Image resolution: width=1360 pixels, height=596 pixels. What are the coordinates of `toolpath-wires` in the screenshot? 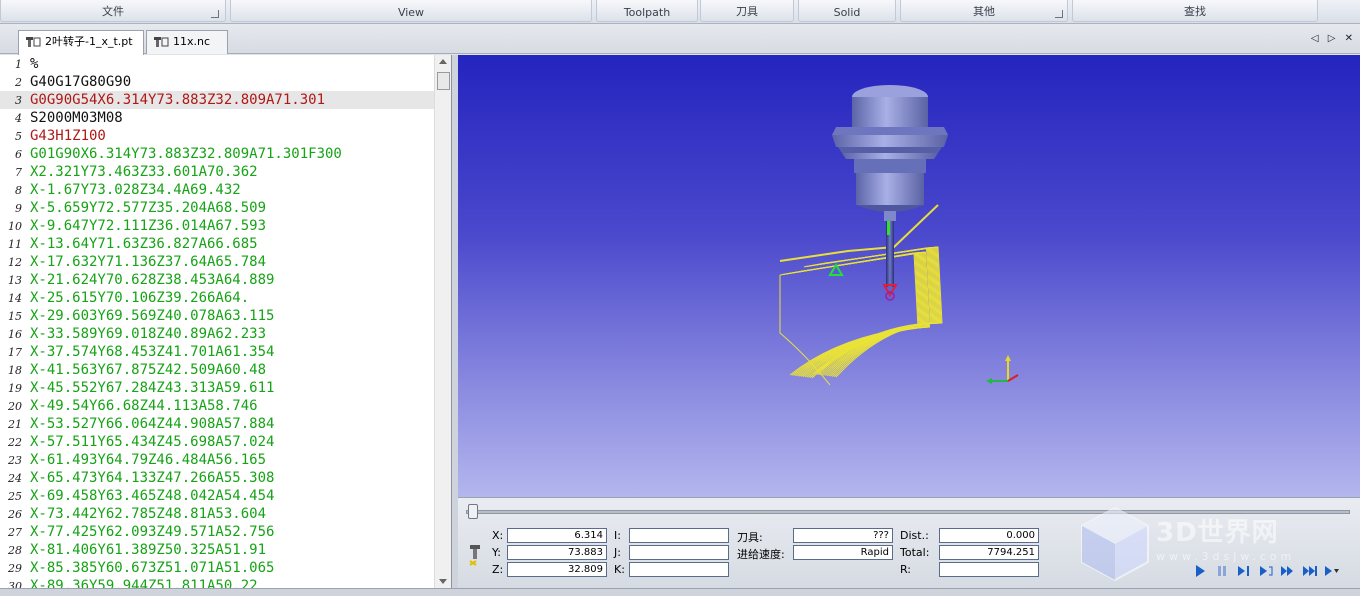 It's located at (861, 295).